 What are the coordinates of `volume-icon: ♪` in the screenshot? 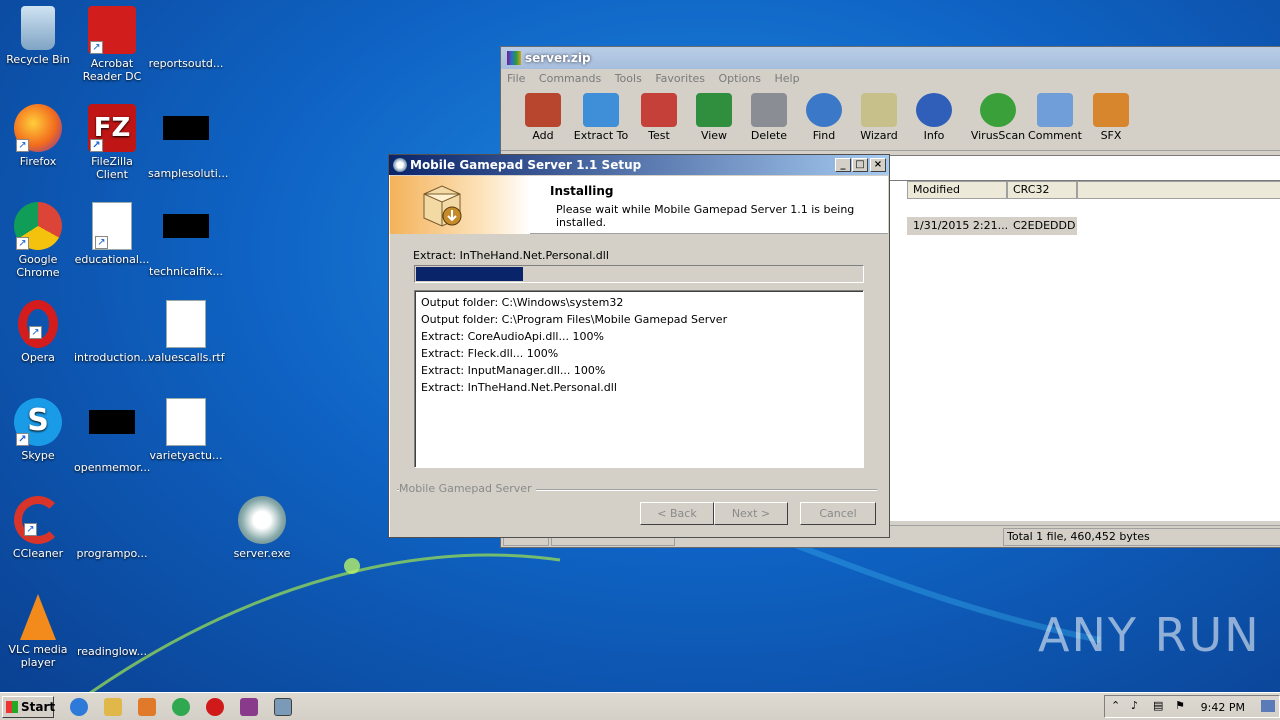 It's located at (1134, 705).